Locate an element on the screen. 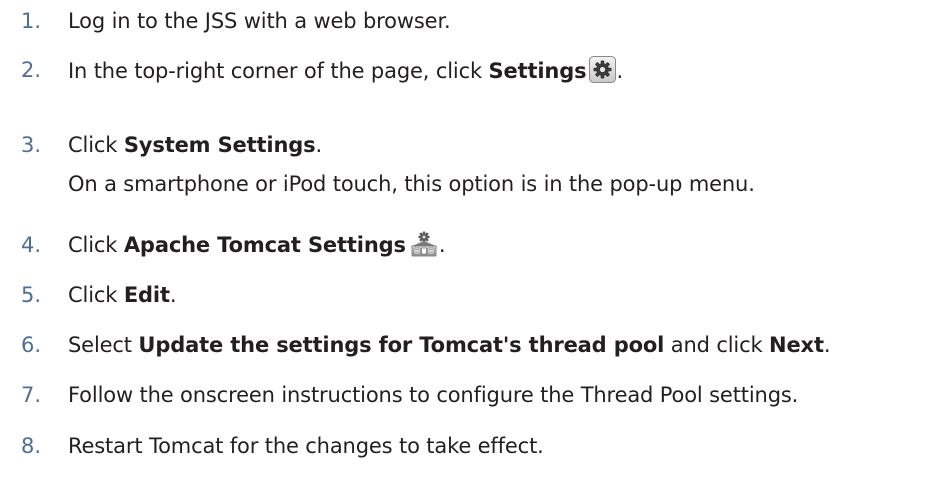 Image resolution: width=927 pixels, height=489 pixels. step-text: Click System Settings. is located at coordinates (195, 145).